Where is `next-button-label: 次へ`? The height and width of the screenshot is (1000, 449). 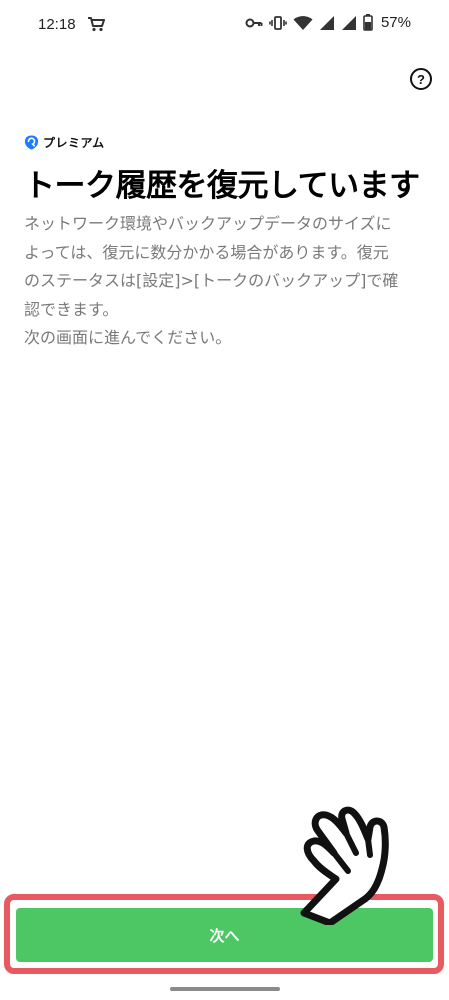 next-button-label: 次へ is located at coordinates (224, 935).